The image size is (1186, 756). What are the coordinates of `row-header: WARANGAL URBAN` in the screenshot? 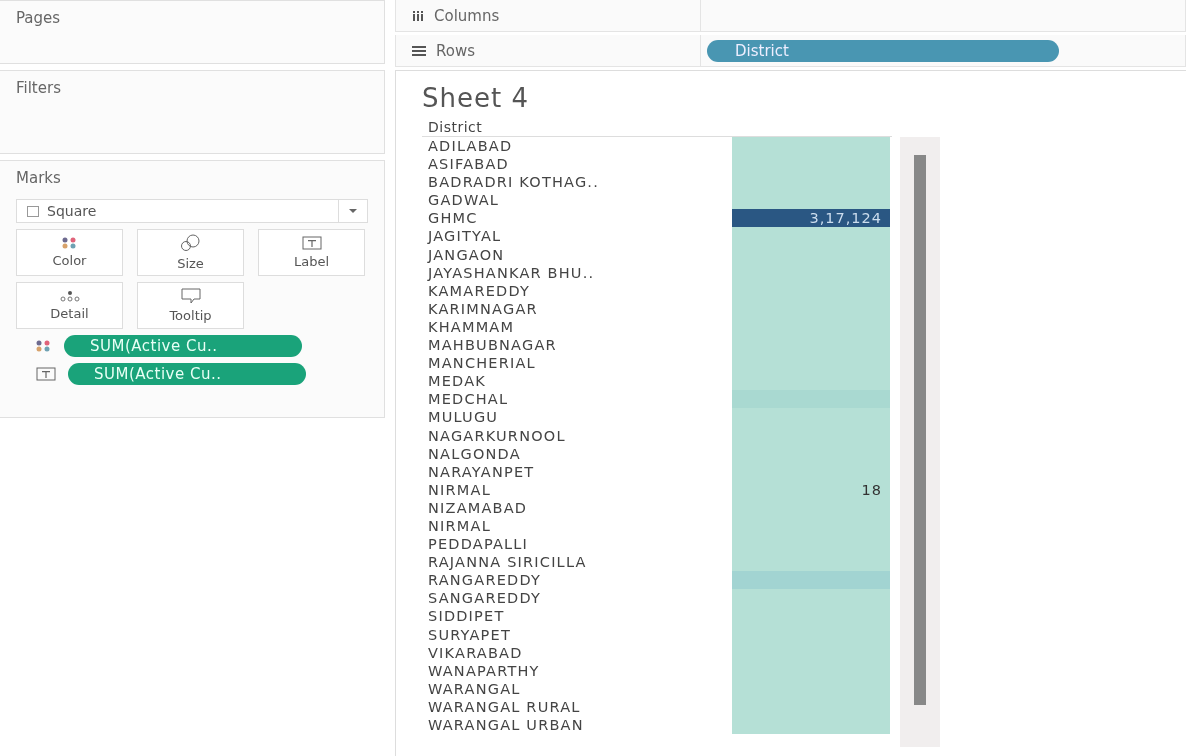 It's located at (506, 725).